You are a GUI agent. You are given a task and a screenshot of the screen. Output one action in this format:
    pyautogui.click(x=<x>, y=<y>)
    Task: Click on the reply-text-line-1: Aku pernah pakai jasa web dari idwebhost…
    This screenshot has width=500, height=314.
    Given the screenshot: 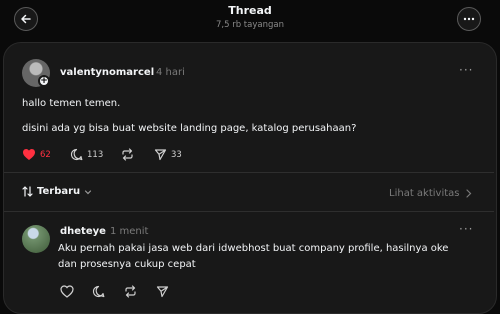 What is the action you would take?
    pyautogui.click(x=253, y=248)
    